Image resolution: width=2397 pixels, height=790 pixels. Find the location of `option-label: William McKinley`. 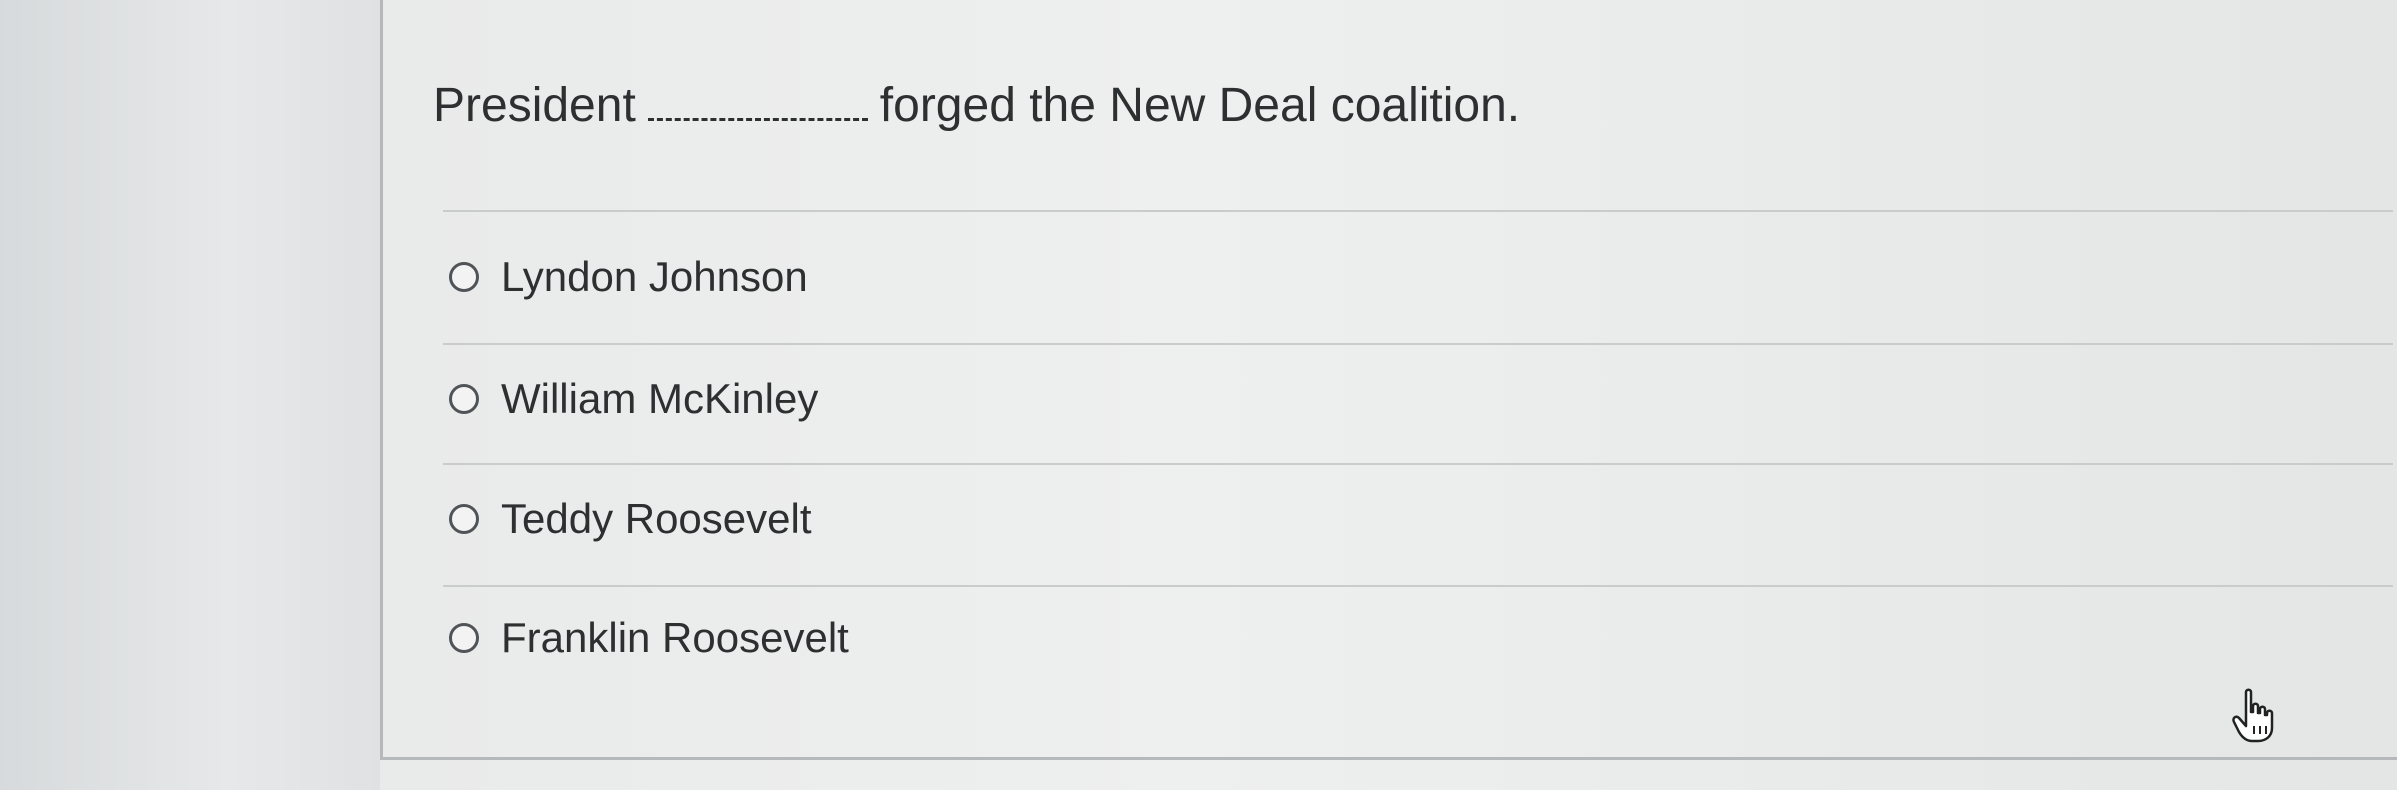

option-label: William McKinley is located at coordinates (660, 398).